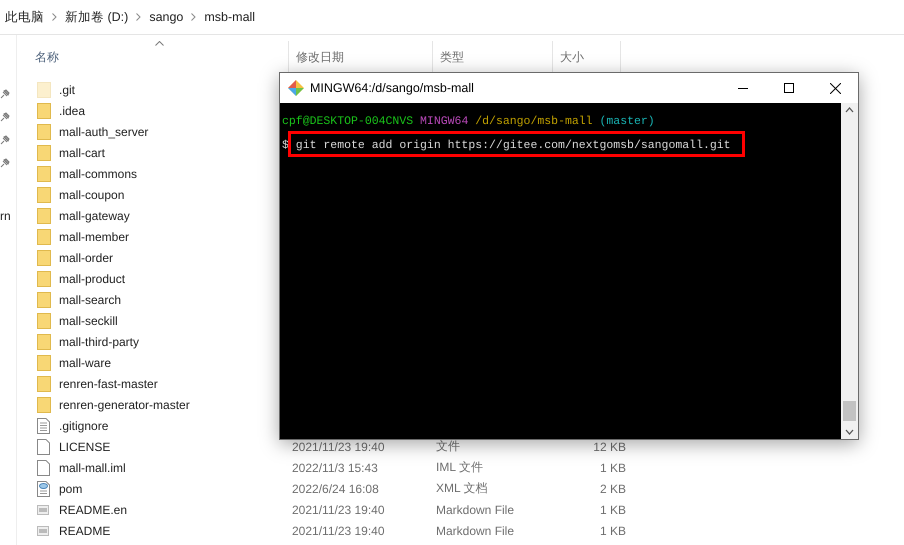 The width and height of the screenshot is (904, 545). What do you see at coordinates (70, 489) in the screenshot?
I see `file-name: pom` at bounding box center [70, 489].